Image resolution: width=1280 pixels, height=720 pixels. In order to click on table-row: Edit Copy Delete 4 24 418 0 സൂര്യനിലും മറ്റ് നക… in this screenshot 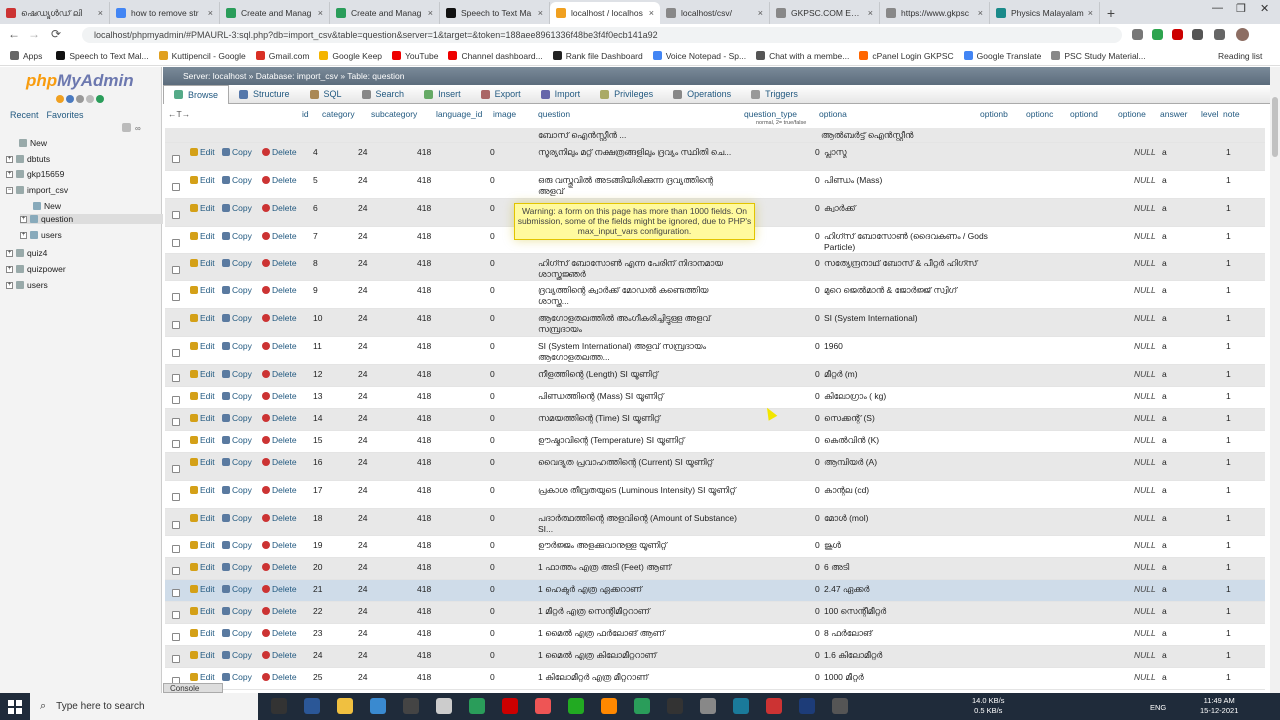, I will do `click(715, 157)`.